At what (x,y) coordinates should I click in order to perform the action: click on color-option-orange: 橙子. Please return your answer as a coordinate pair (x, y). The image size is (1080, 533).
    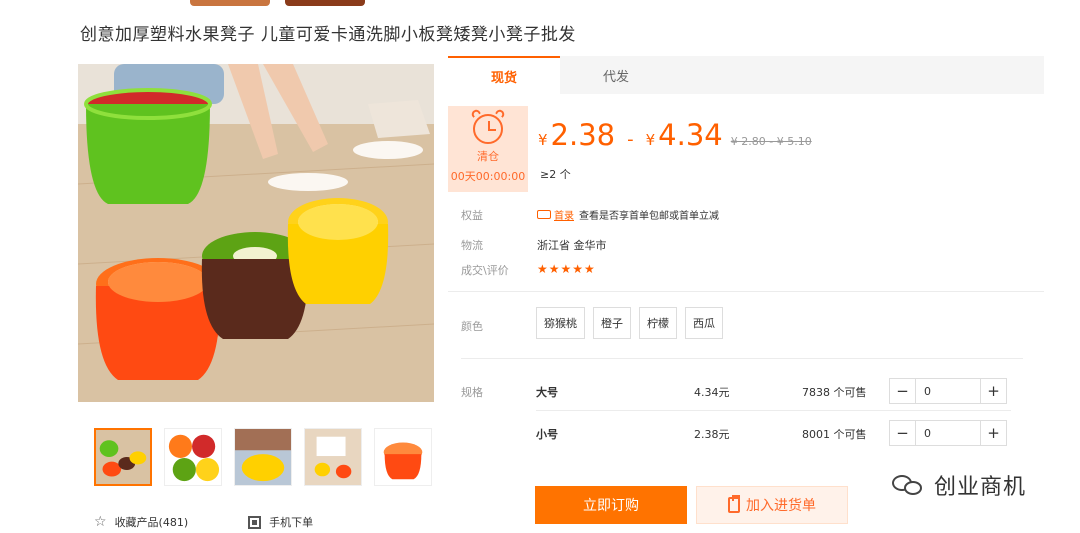
    Looking at the image, I should click on (612, 323).